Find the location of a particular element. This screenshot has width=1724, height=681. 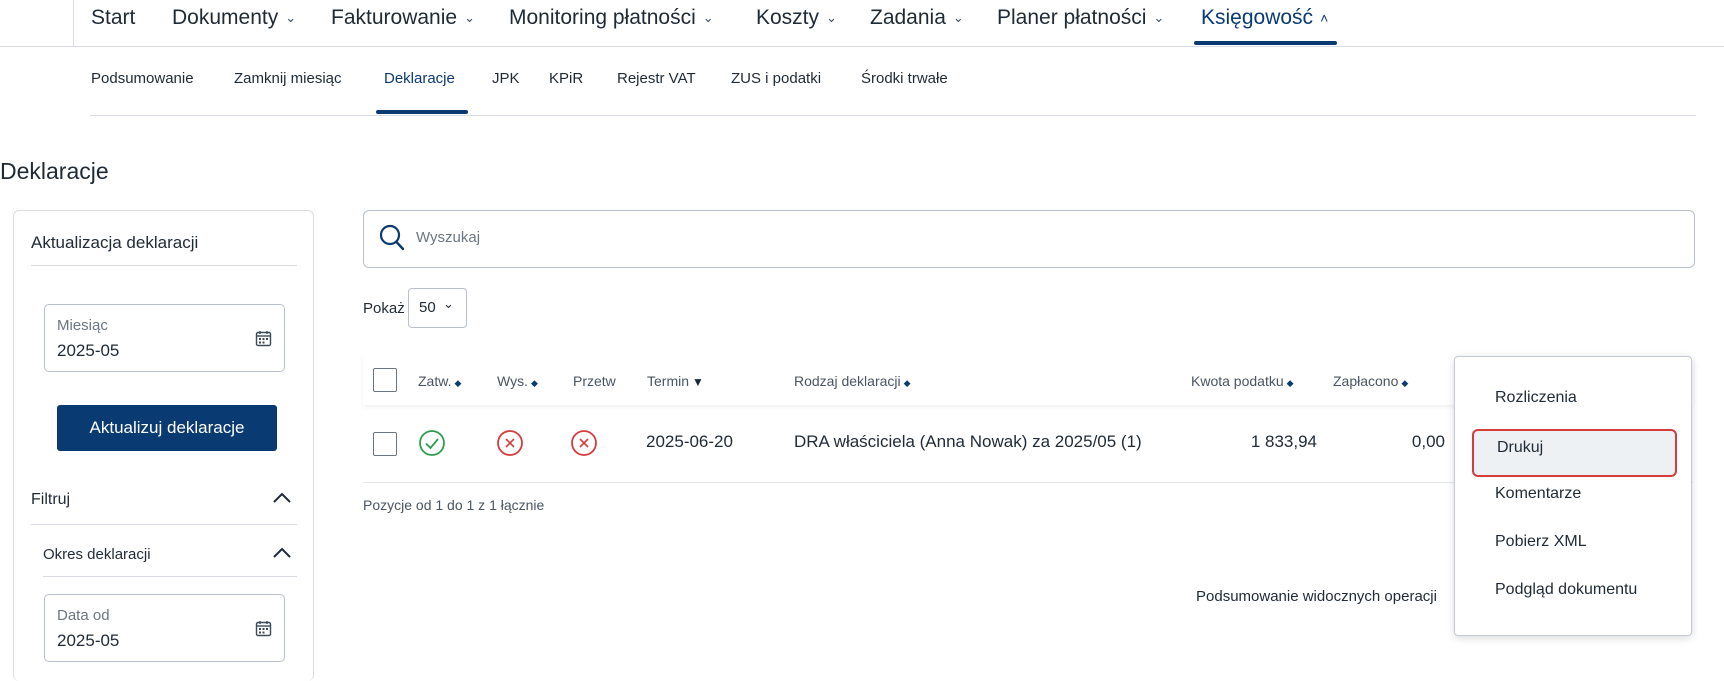

nav-item-ksiegowosc: Księgowość ˄ is located at coordinates (1264, 18).